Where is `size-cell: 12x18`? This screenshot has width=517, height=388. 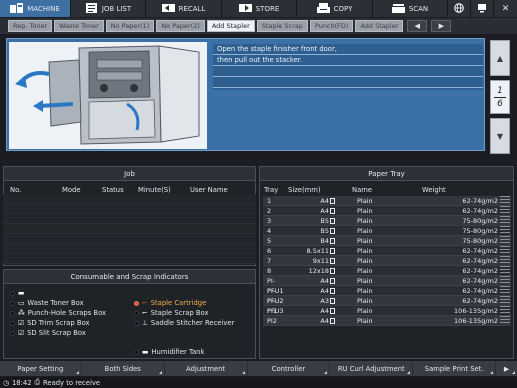
size-cell: 12x18 is located at coordinates (318, 271).